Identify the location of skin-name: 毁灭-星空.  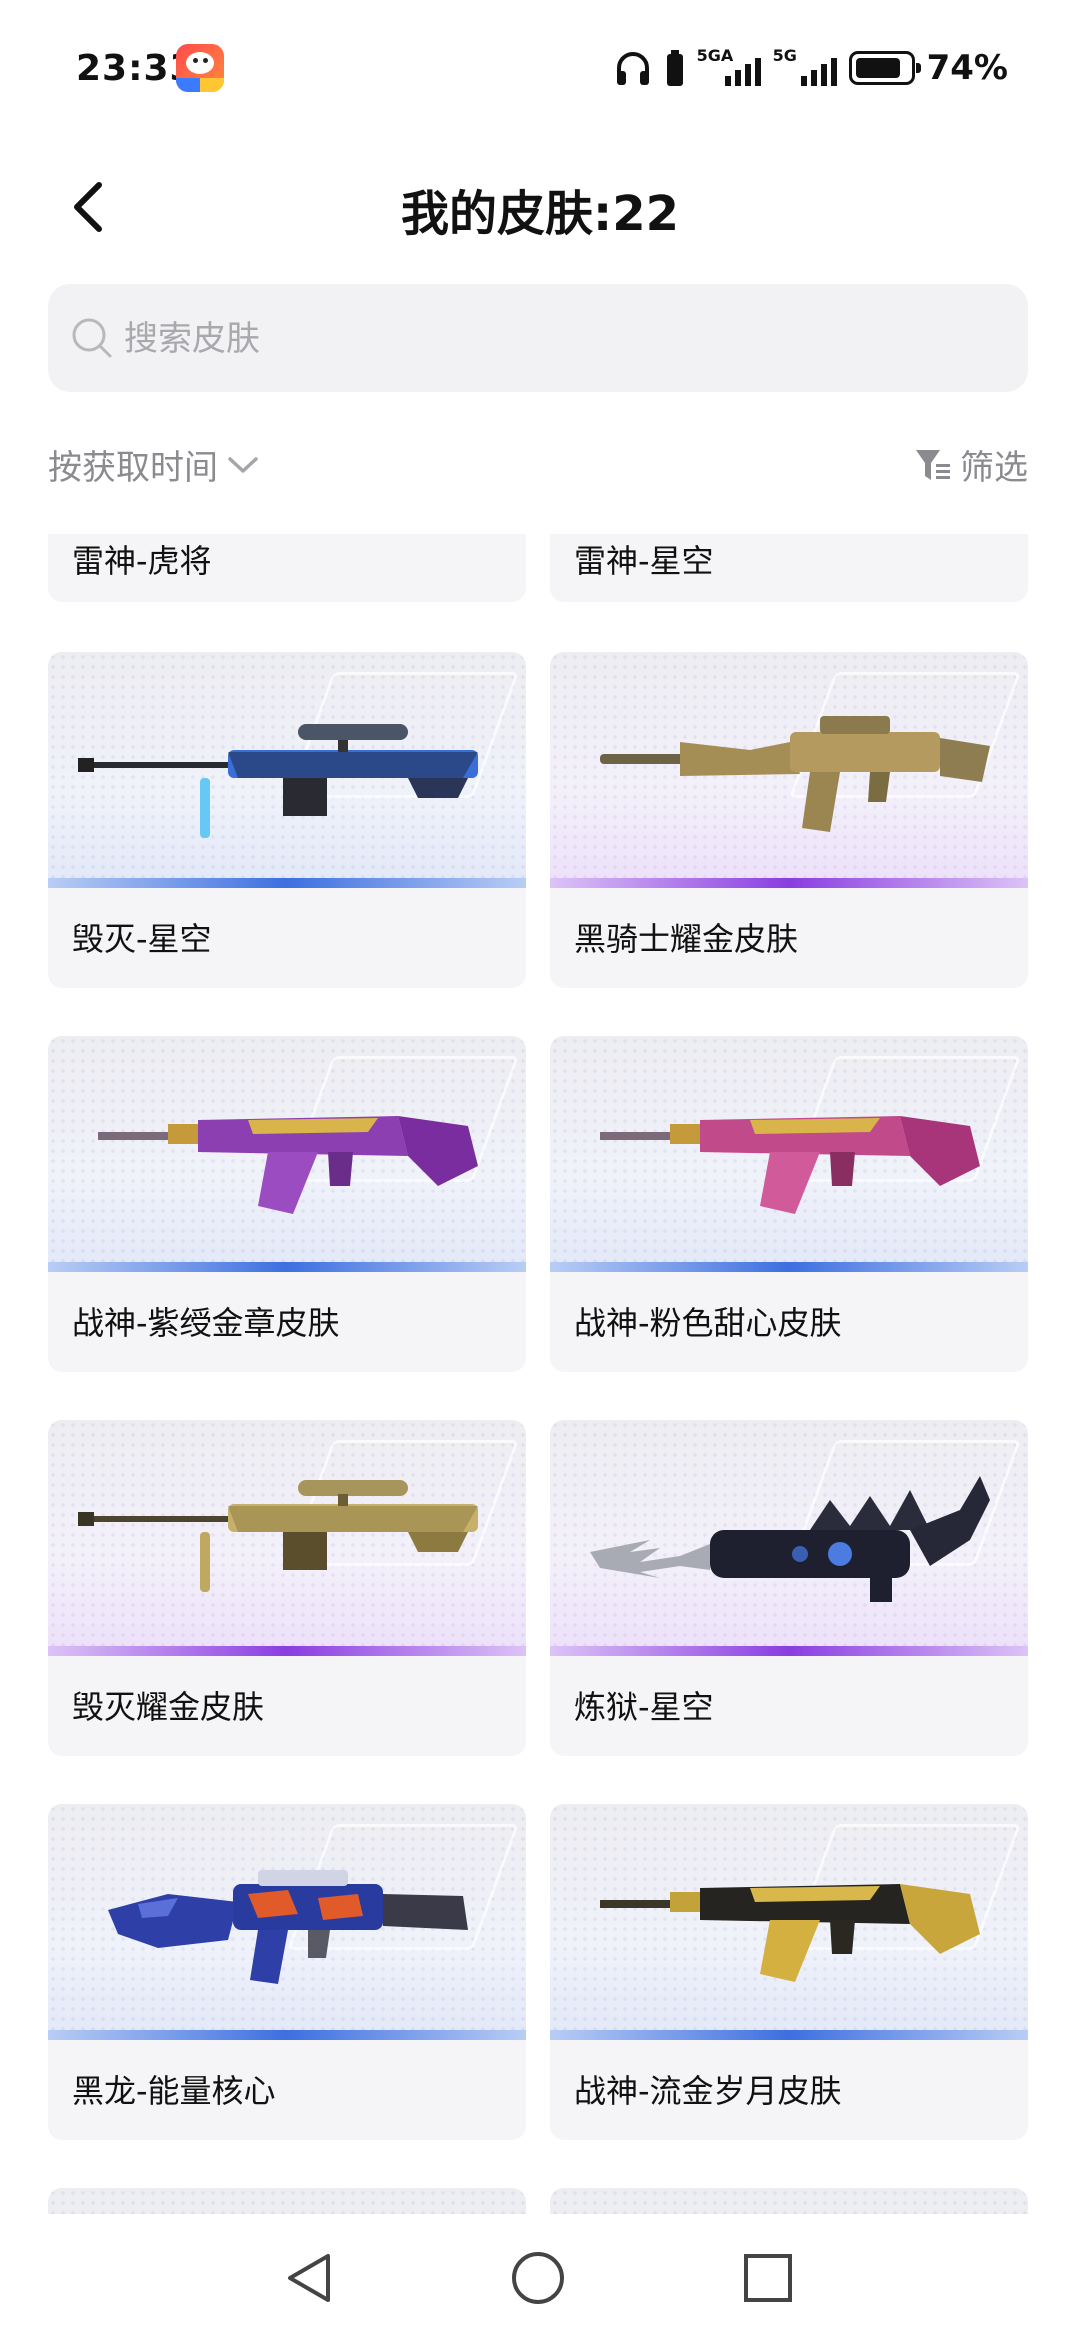
(142, 939).